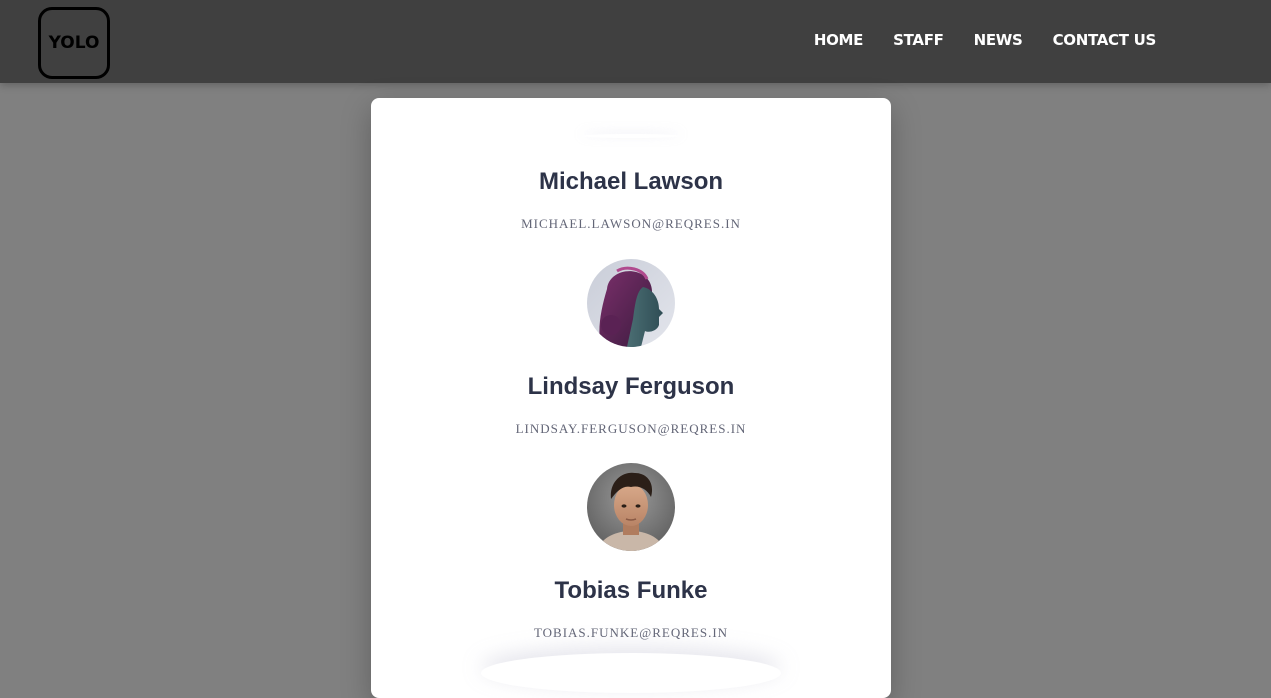 Image resolution: width=1271 pixels, height=698 pixels. I want to click on nav-home: HOME, so click(839, 40).